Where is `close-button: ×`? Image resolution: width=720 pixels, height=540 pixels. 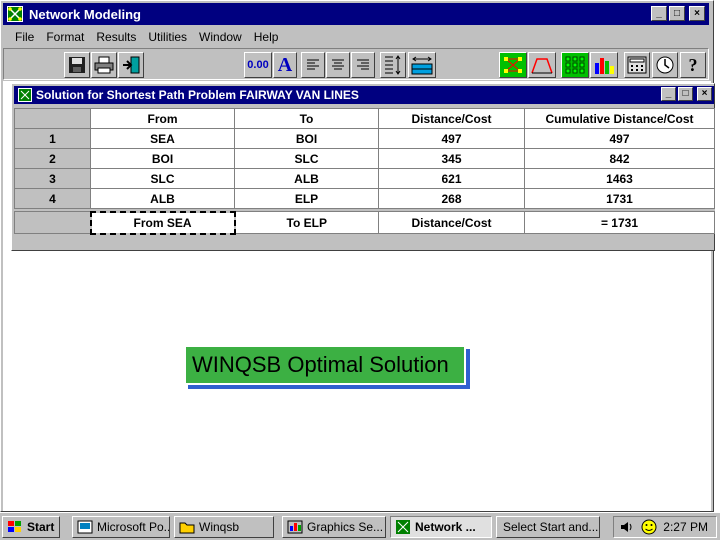
close-button: × is located at coordinates (697, 13).